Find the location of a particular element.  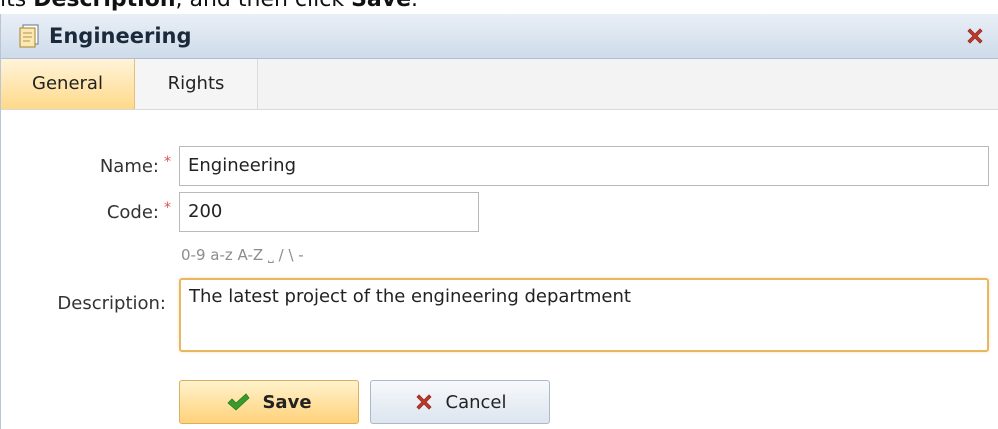

checkmark-icon is located at coordinates (239, 402).